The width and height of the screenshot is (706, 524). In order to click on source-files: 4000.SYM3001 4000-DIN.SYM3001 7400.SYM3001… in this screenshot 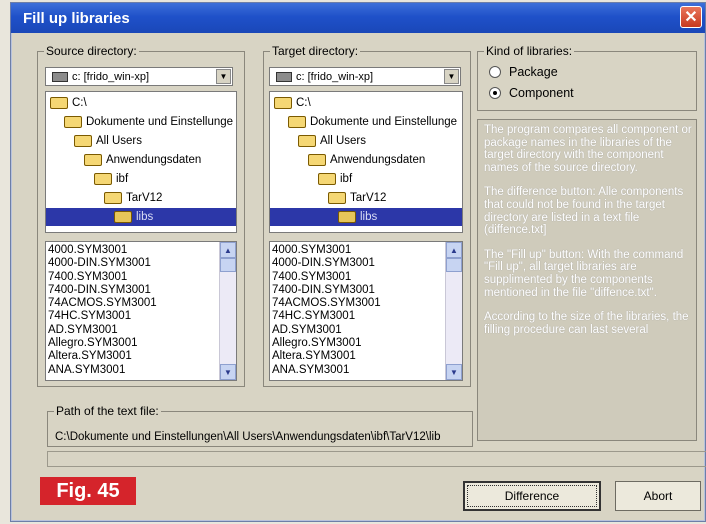, I will do `click(102, 310)`.